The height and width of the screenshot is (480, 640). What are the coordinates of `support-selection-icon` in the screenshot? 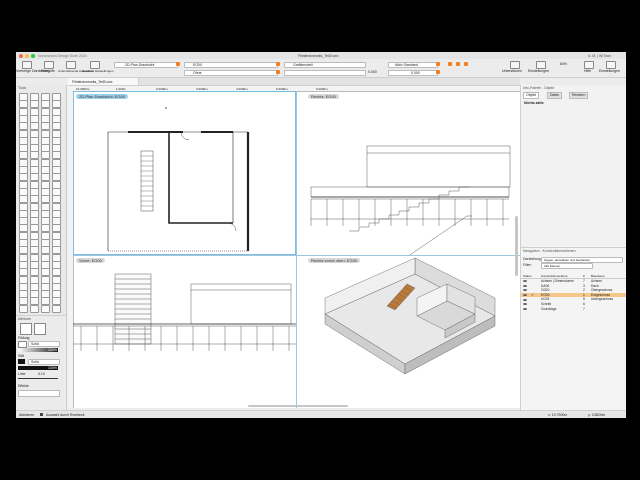 It's located at (71, 65).